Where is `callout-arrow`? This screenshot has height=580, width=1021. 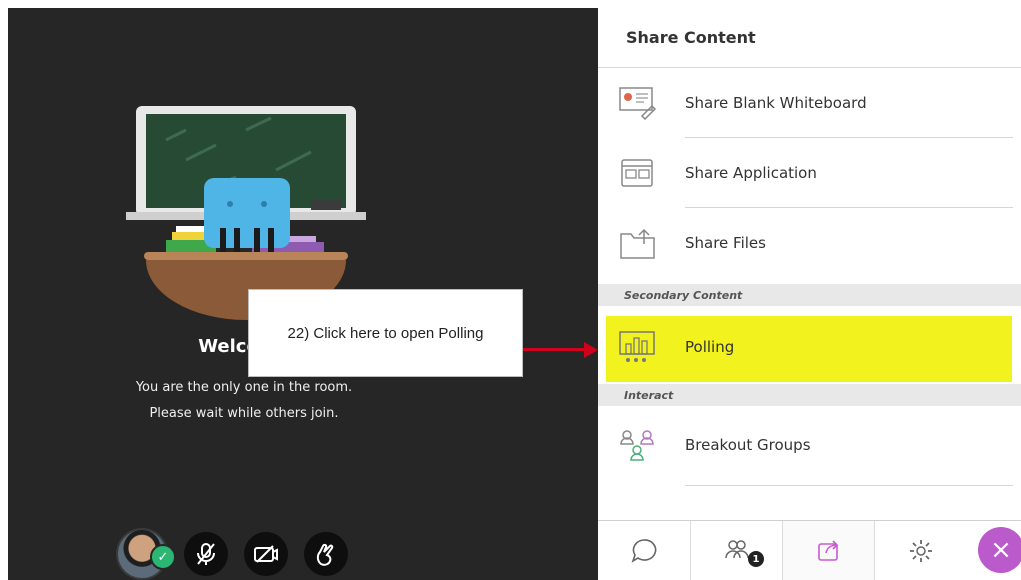
callout-arrow is located at coordinates (554, 349).